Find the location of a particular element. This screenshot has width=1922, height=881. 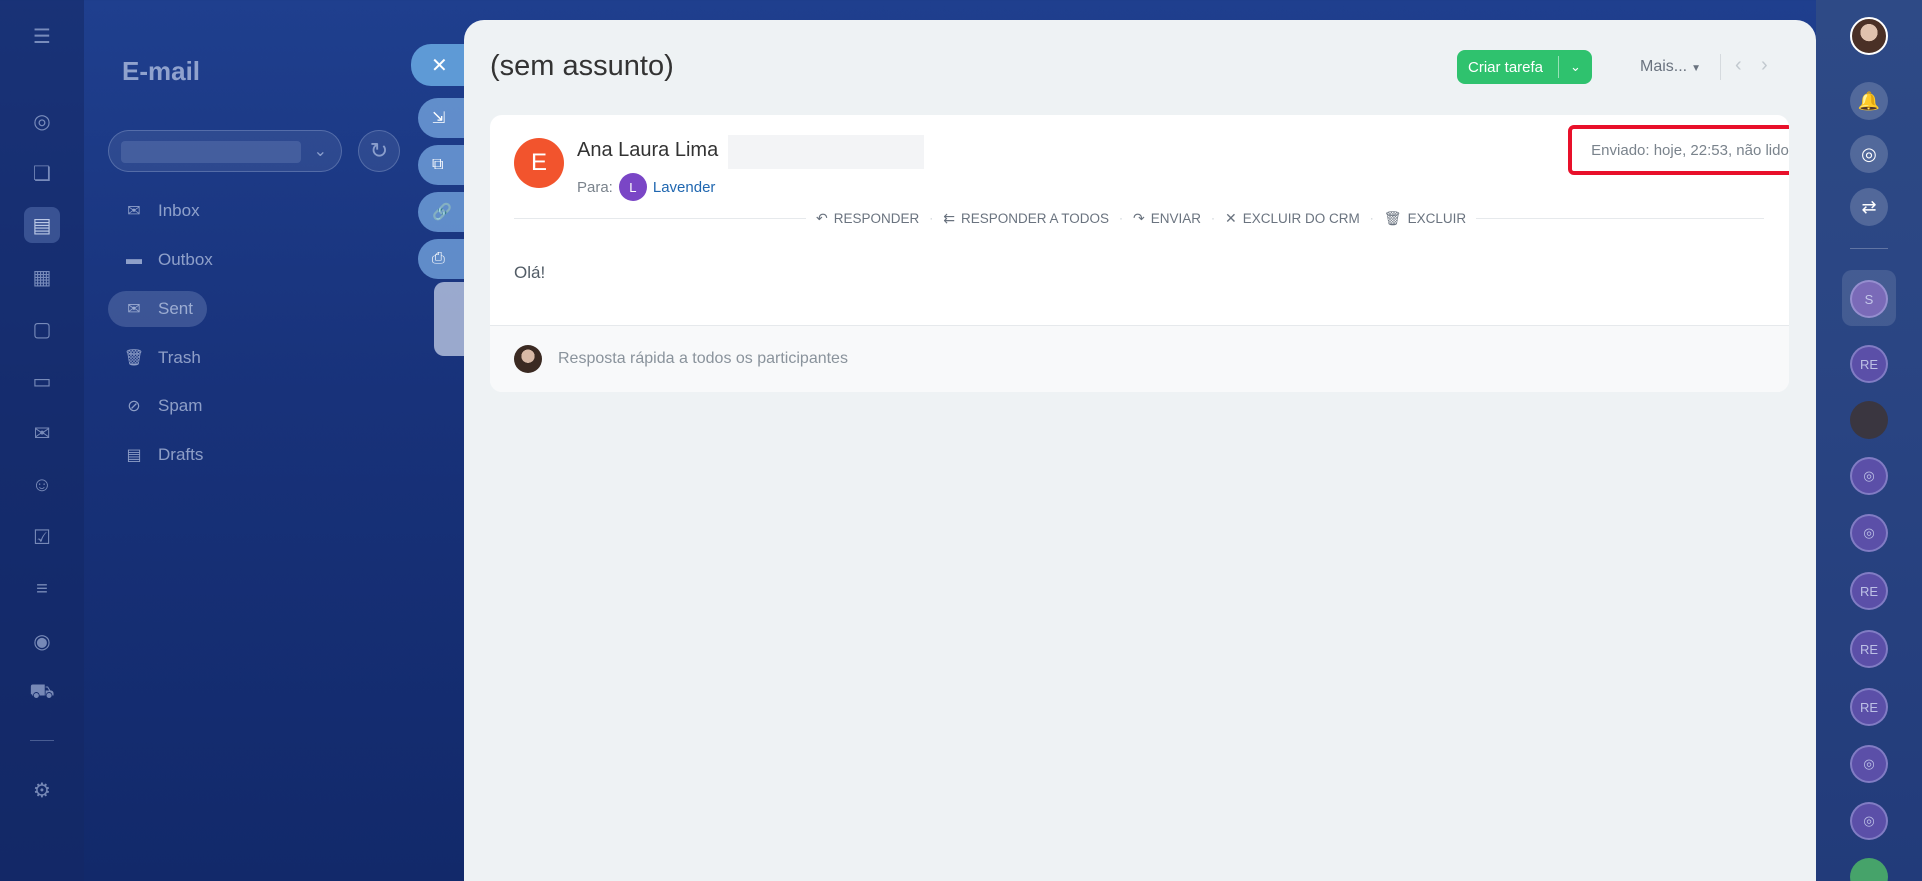

target-icon: ◉ is located at coordinates (42, 641).